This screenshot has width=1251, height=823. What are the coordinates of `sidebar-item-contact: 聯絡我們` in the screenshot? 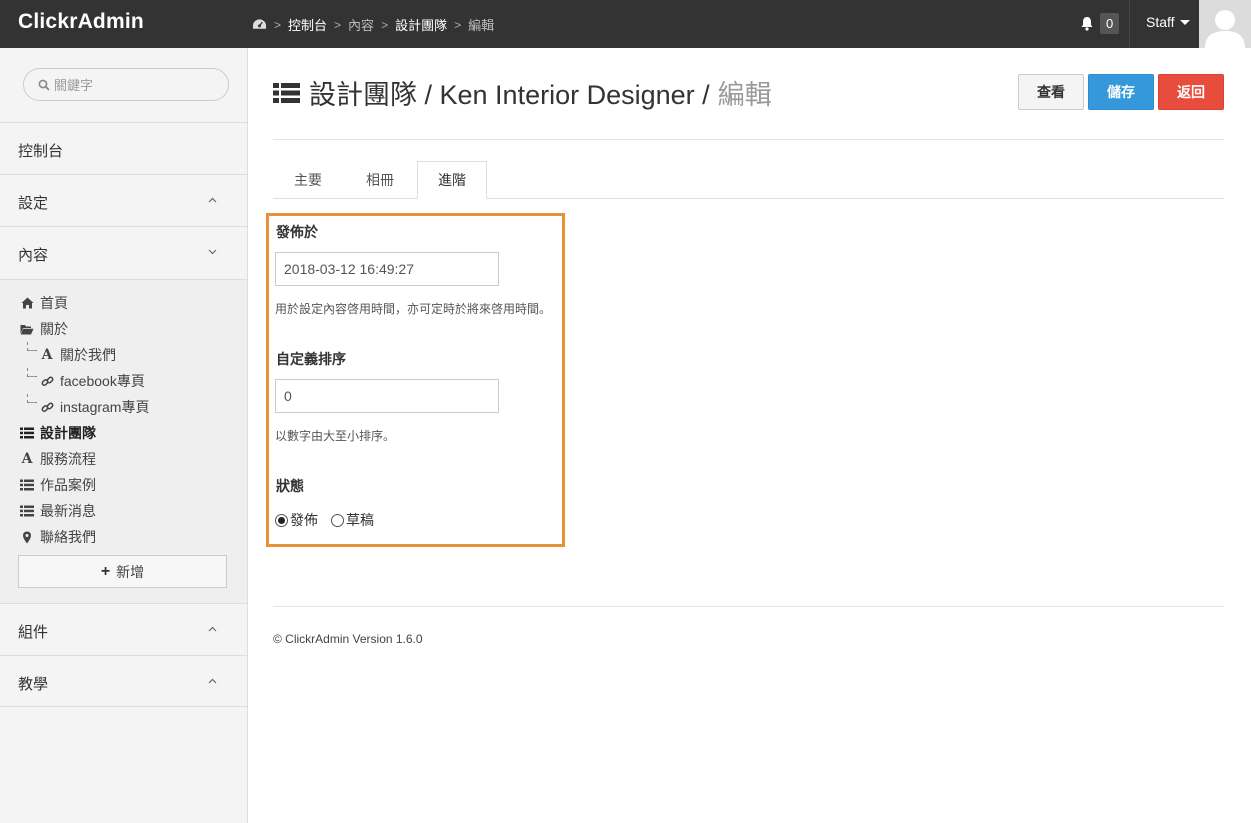 It's located at (58, 537).